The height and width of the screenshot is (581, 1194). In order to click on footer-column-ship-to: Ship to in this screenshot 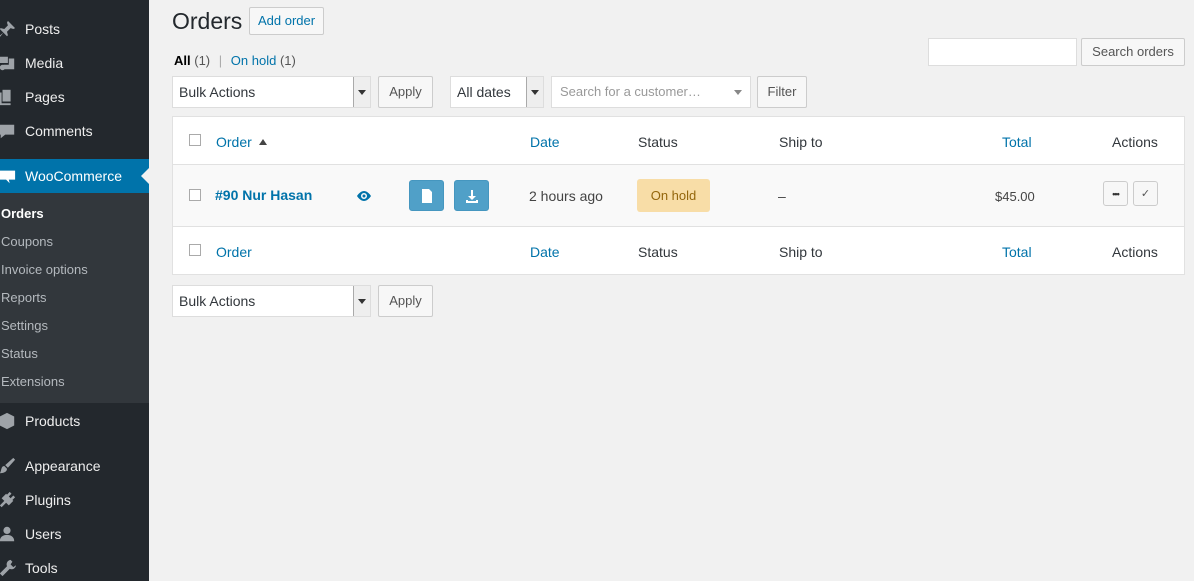, I will do `click(801, 252)`.